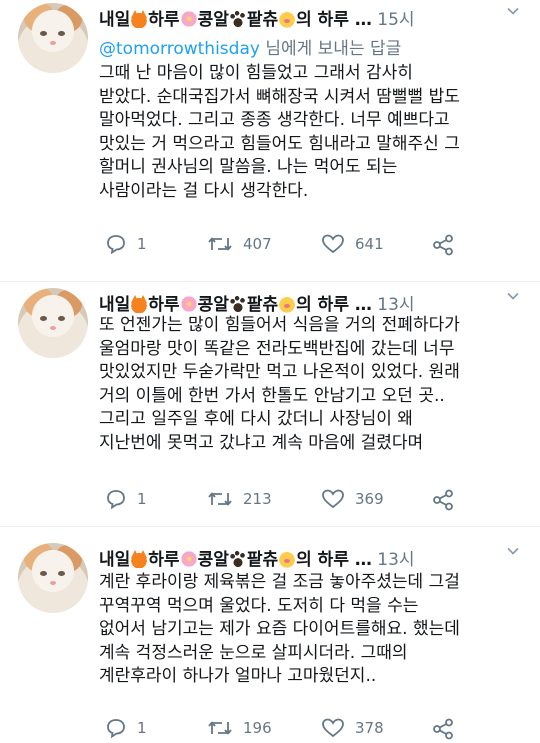 This screenshot has width=540, height=743. What do you see at coordinates (274, 120) in the screenshot?
I see `tweet-line: 말아먹었다. 그리고 종종 생각한다. 너무 예쁘다고` at bounding box center [274, 120].